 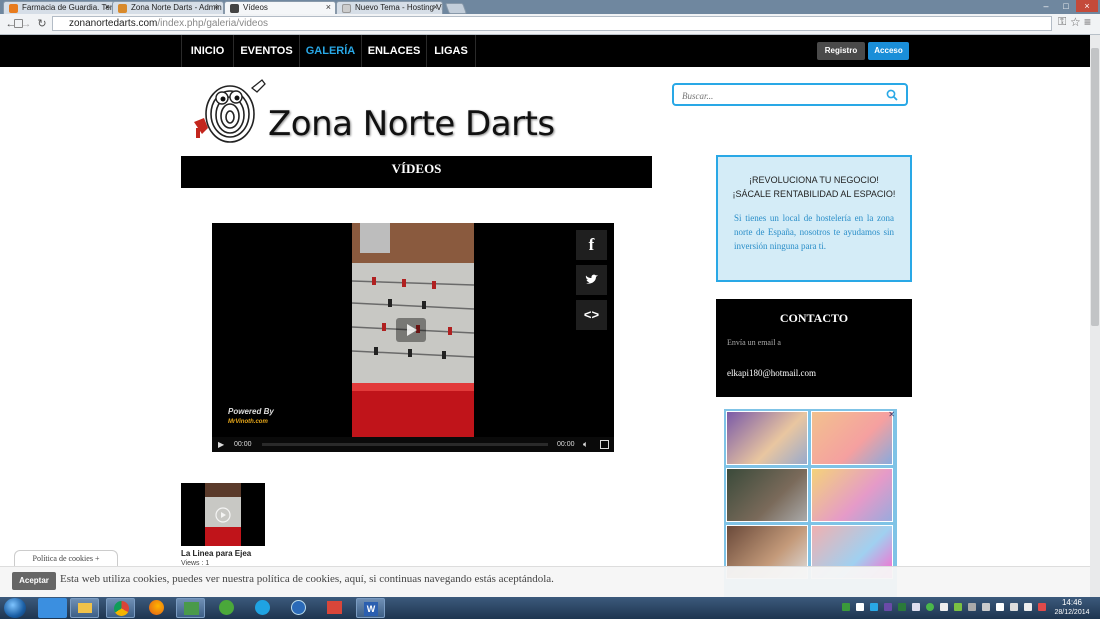 What do you see at coordinates (334, 608) in the screenshot?
I see `app-red-icon` at bounding box center [334, 608].